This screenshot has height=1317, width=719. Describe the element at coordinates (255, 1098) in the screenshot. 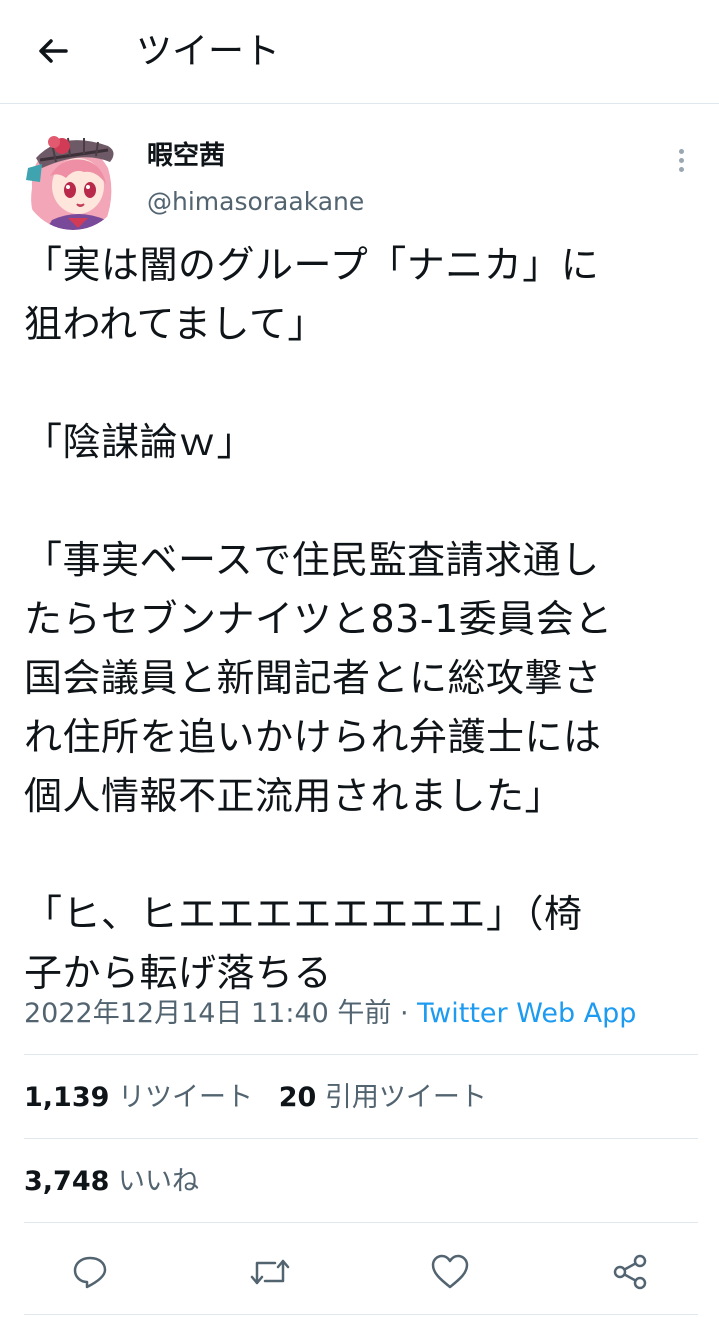

I see `retweet-stats: 1,139 リツイート 20 引用ツイート` at that location.